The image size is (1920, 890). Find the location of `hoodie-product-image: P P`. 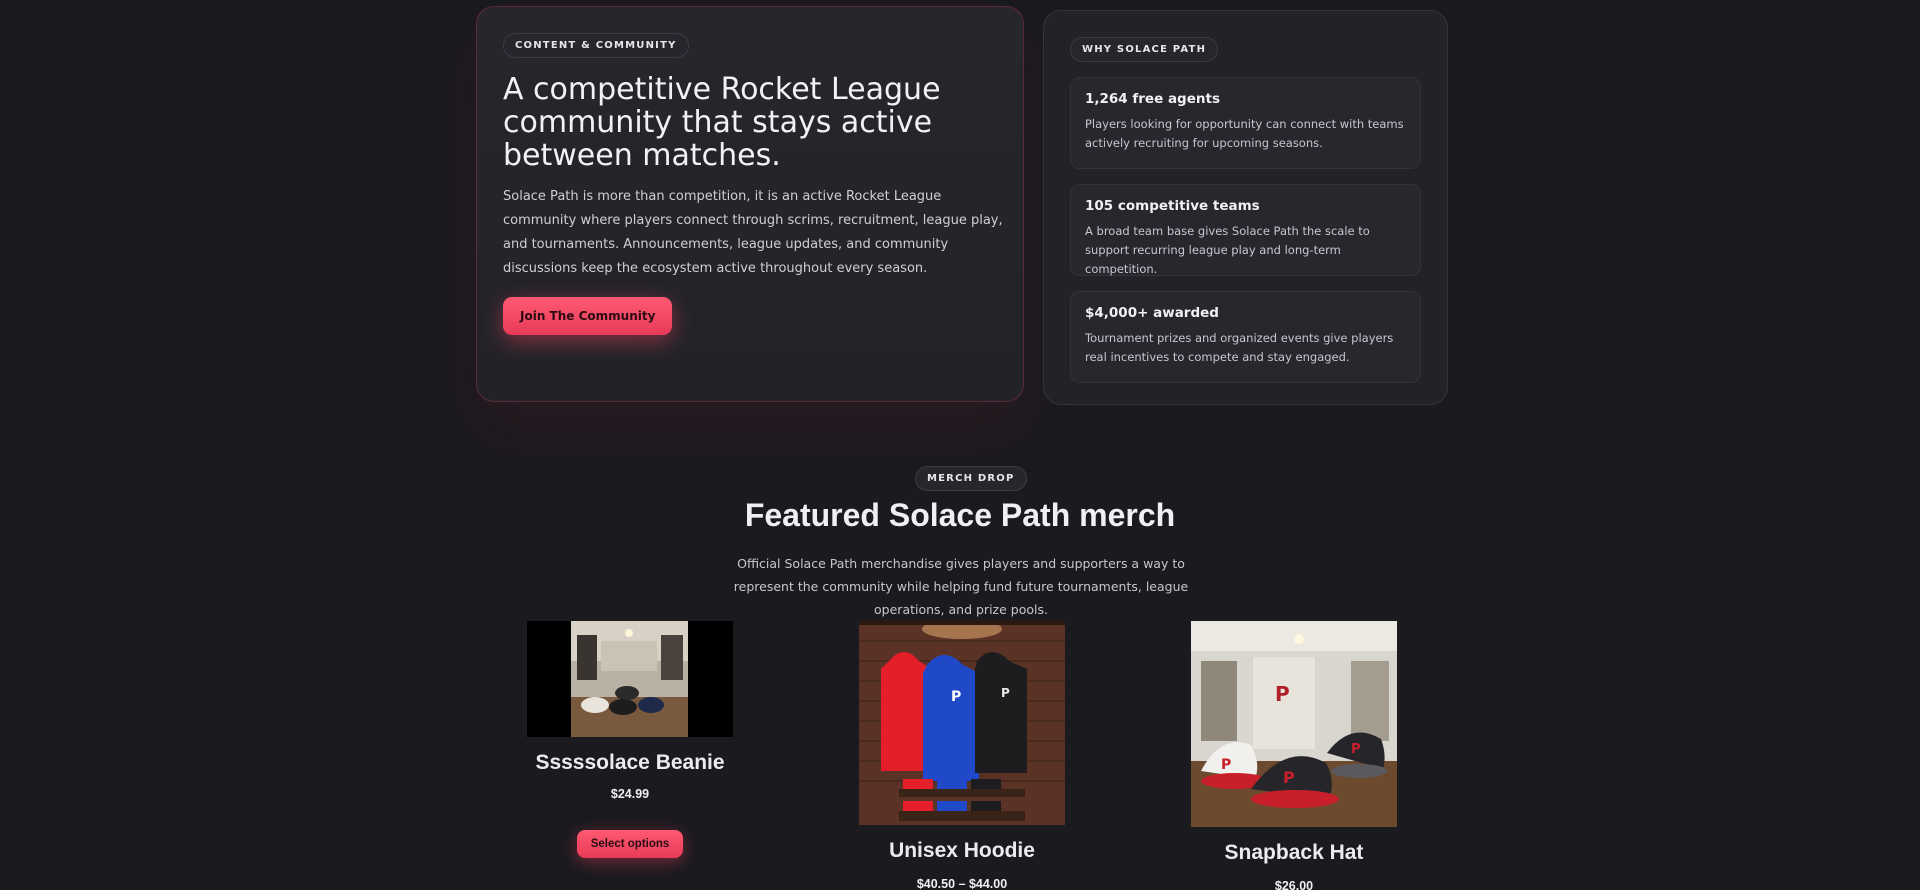

hoodie-product-image: P P is located at coordinates (962, 723).